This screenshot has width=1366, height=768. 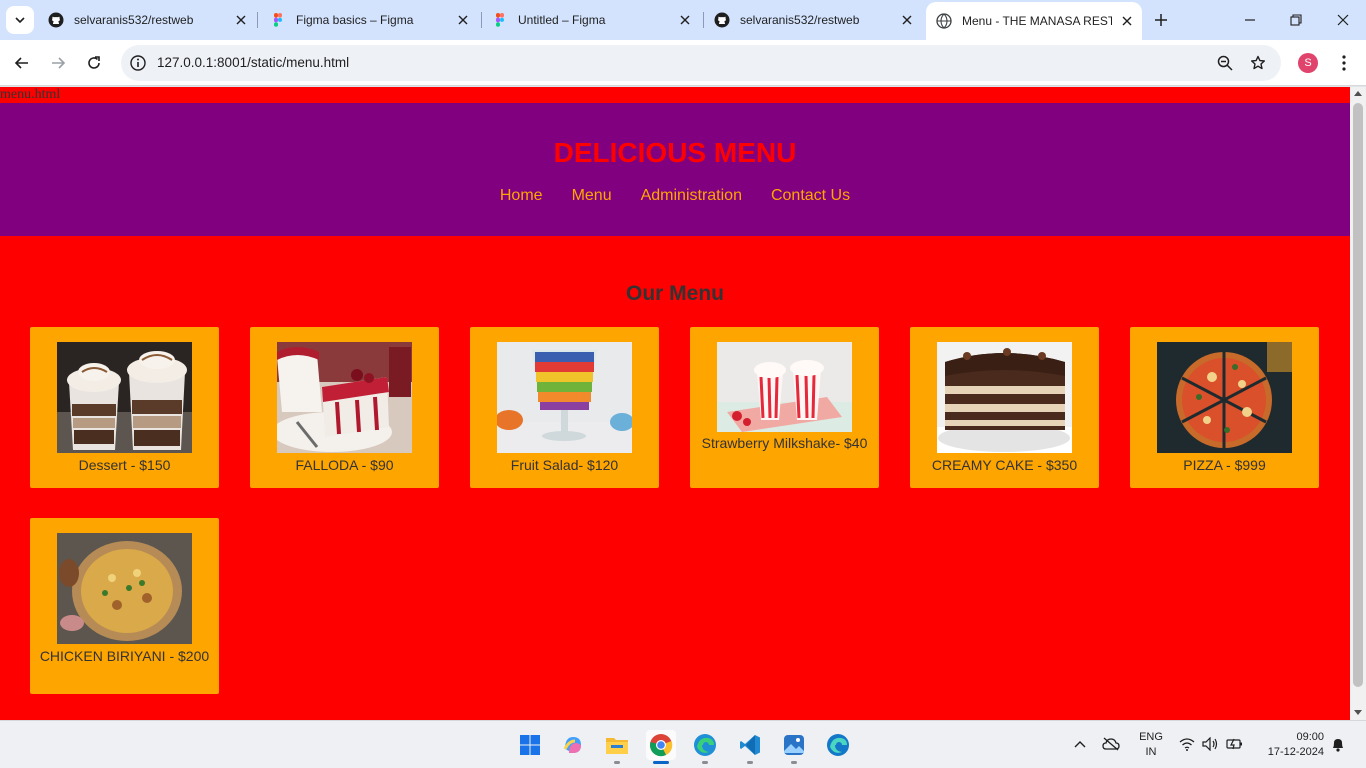 What do you see at coordinates (1151, 752) in the screenshot?
I see `region-code: IN` at bounding box center [1151, 752].